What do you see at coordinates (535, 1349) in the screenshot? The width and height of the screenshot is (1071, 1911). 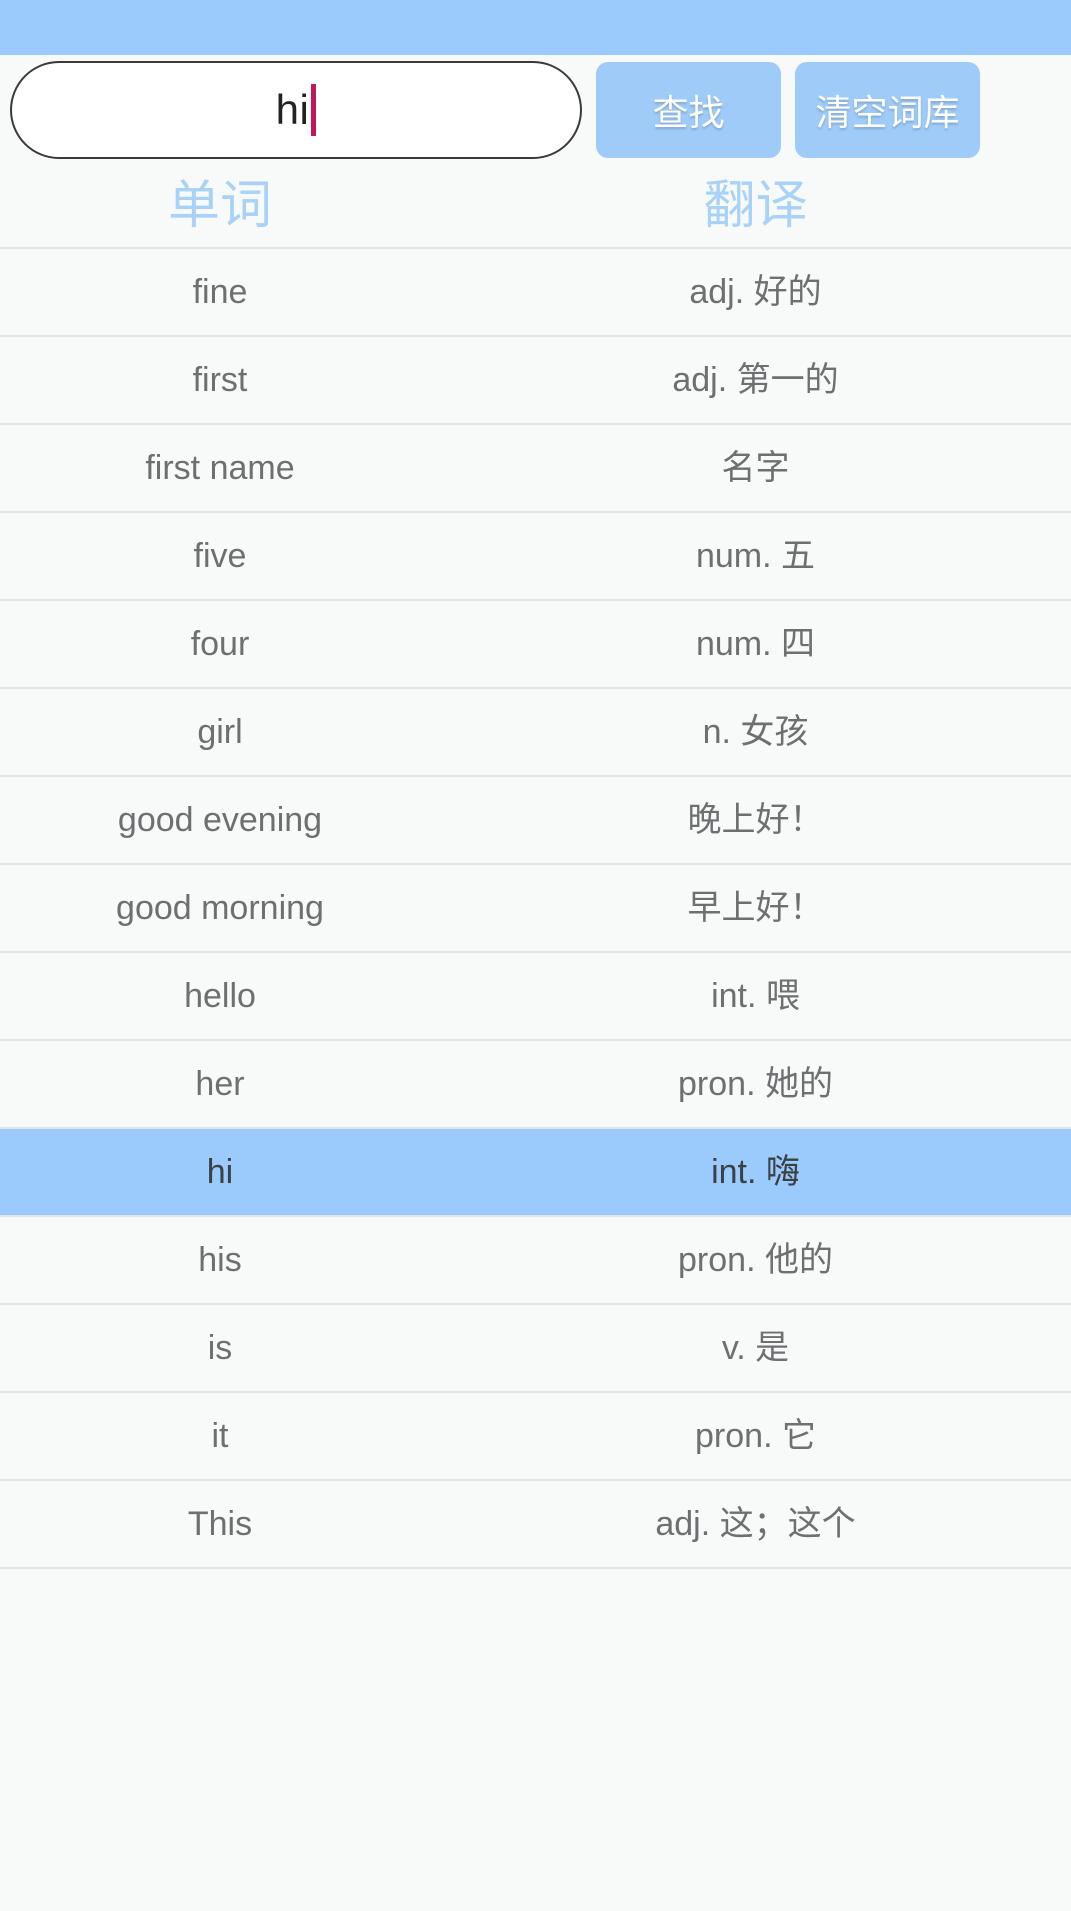 I see `table-row: is v. 是` at bounding box center [535, 1349].